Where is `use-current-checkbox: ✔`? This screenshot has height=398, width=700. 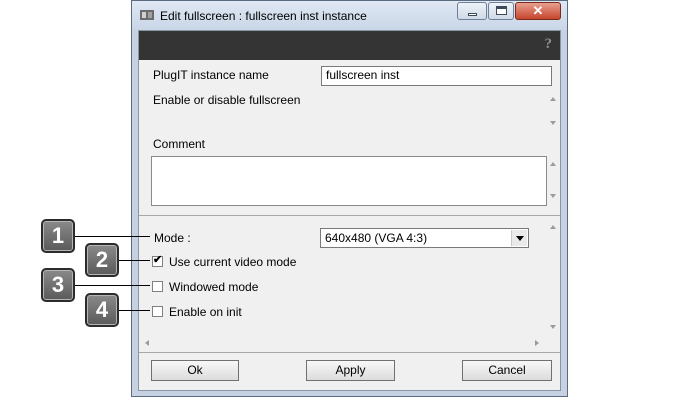
use-current-checkbox: ✔ is located at coordinates (157, 260).